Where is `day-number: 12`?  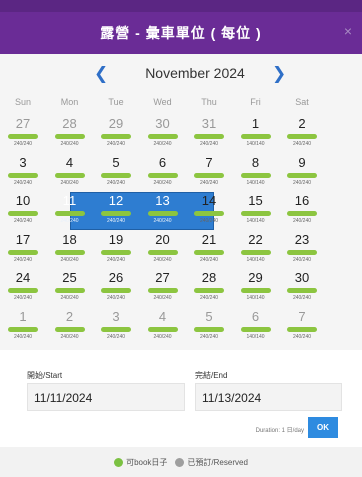 day-number: 12 is located at coordinates (116, 200).